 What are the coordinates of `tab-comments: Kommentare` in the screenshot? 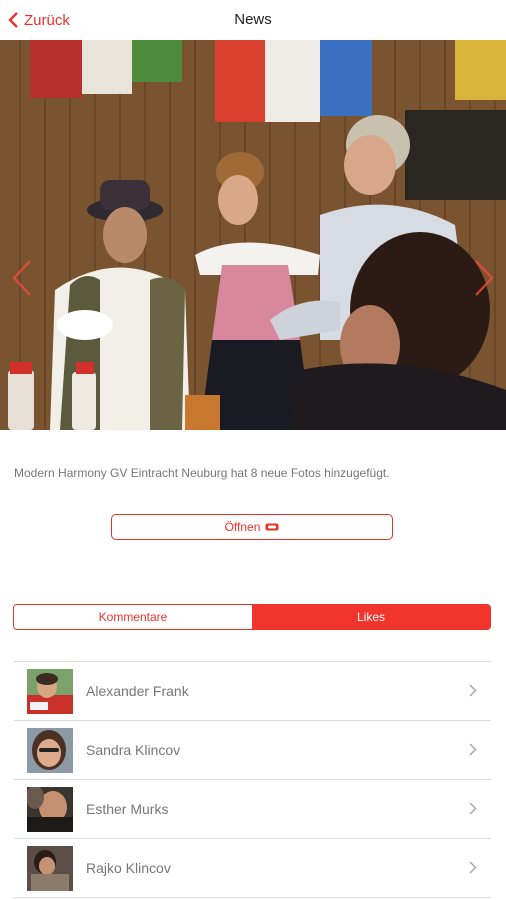 It's located at (133, 617).